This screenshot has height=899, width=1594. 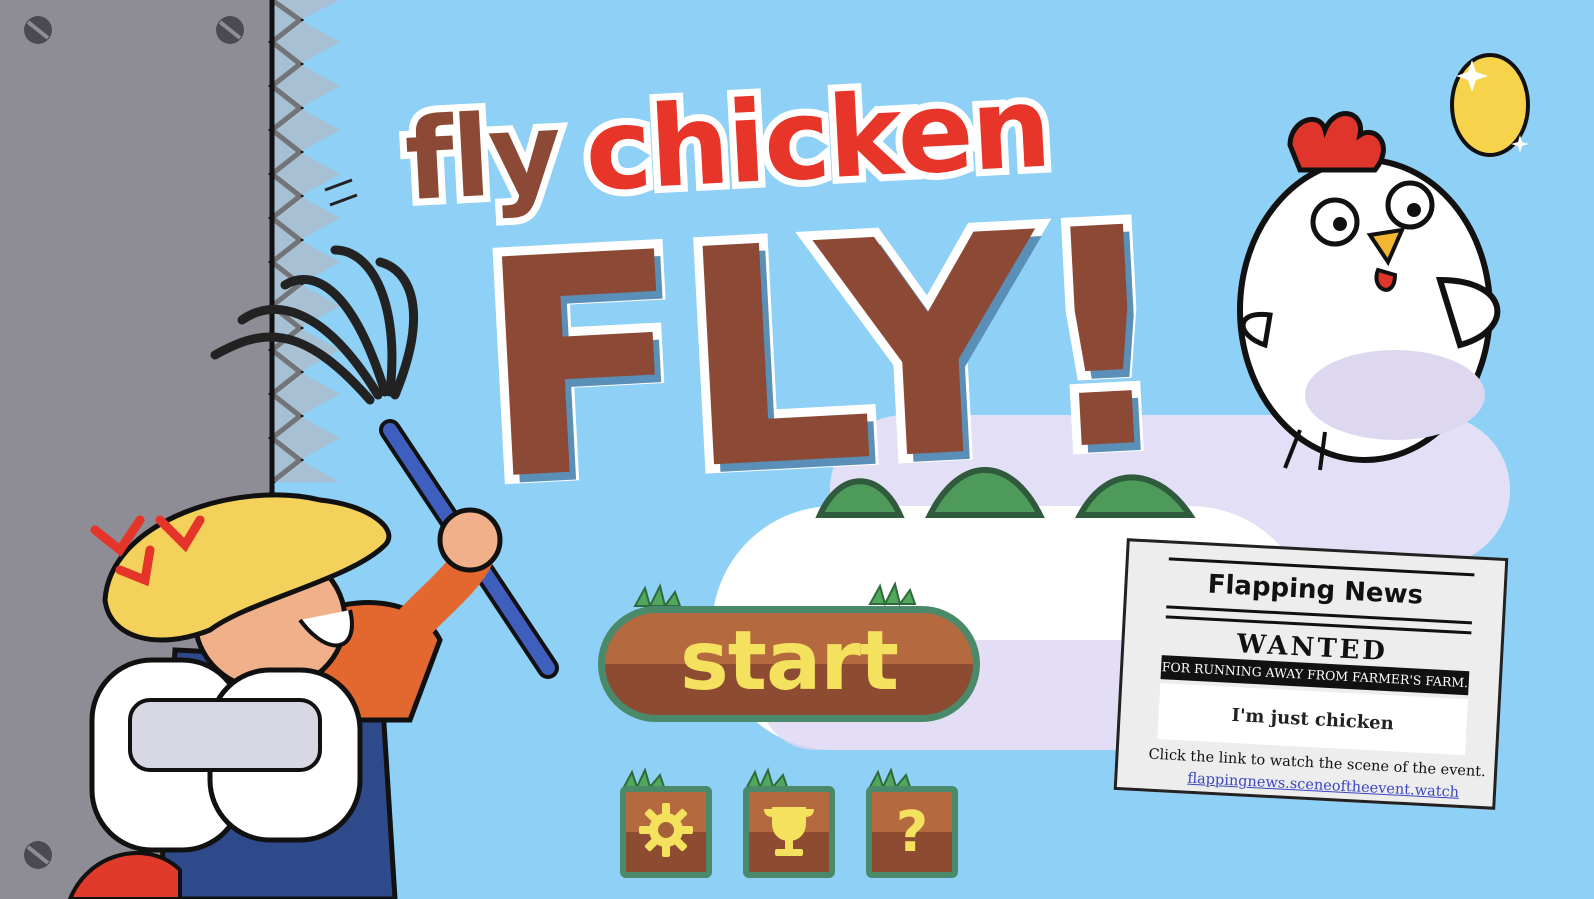 What do you see at coordinates (1312, 719) in the screenshot?
I see `newspaper-quote: I'm just chicken` at bounding box center [1312, 719].